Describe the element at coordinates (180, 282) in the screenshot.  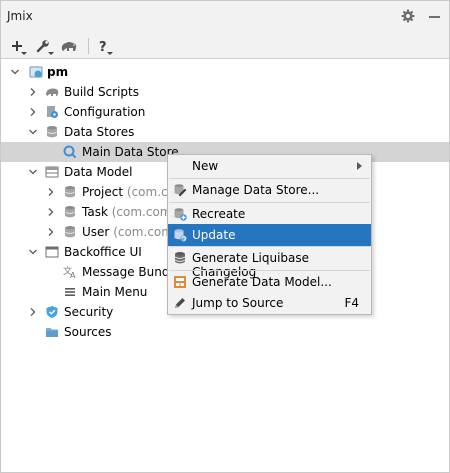
I see `generate-data-model-icon` at that location.